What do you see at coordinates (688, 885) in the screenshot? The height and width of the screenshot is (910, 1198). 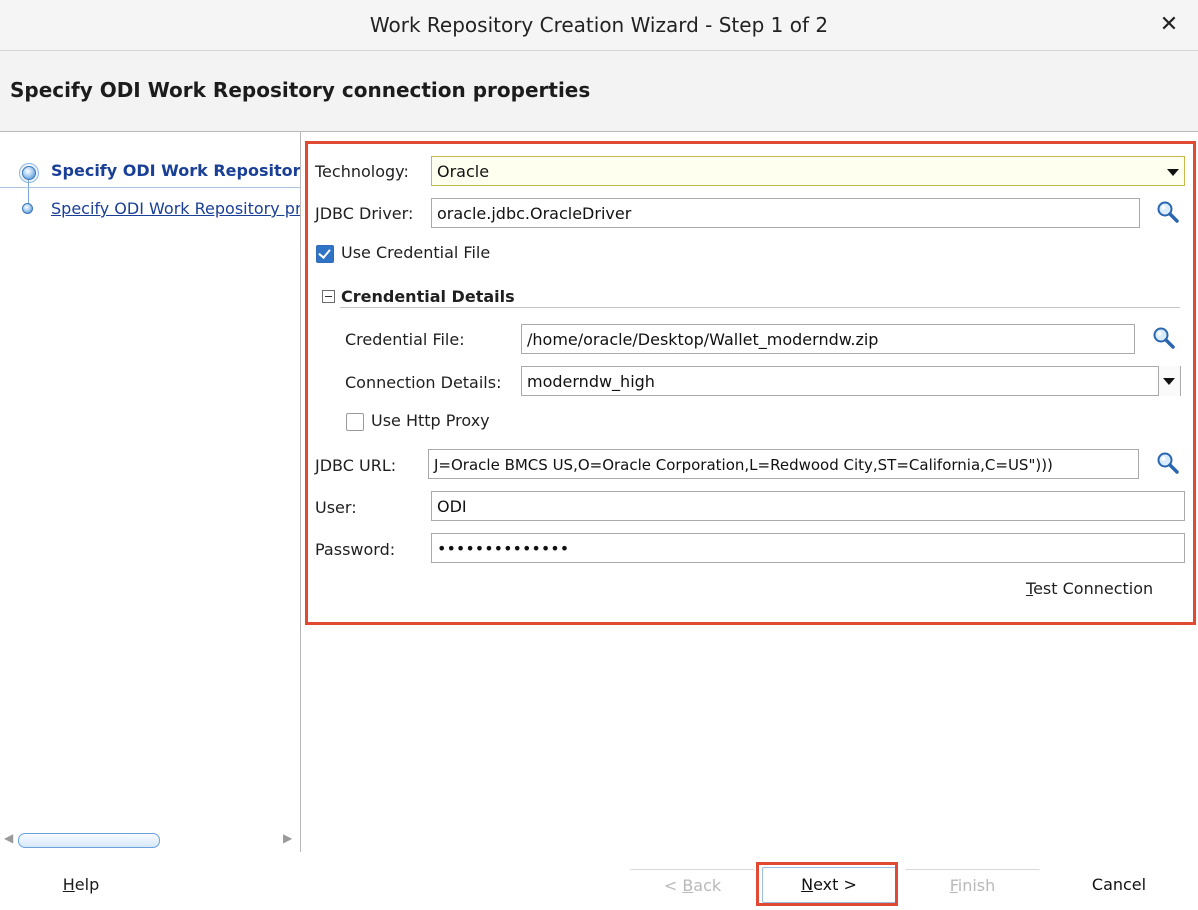 I see `back-mnemonic: B` at bounding box center [688, 885].